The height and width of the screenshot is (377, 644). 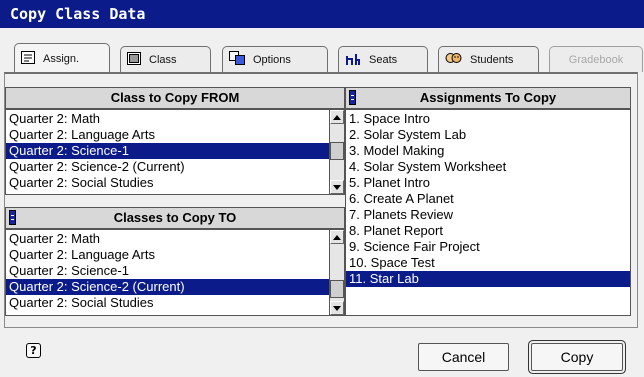 I want to click on list-item-selected: 11. Star Lab, so click(x=488, y=279).